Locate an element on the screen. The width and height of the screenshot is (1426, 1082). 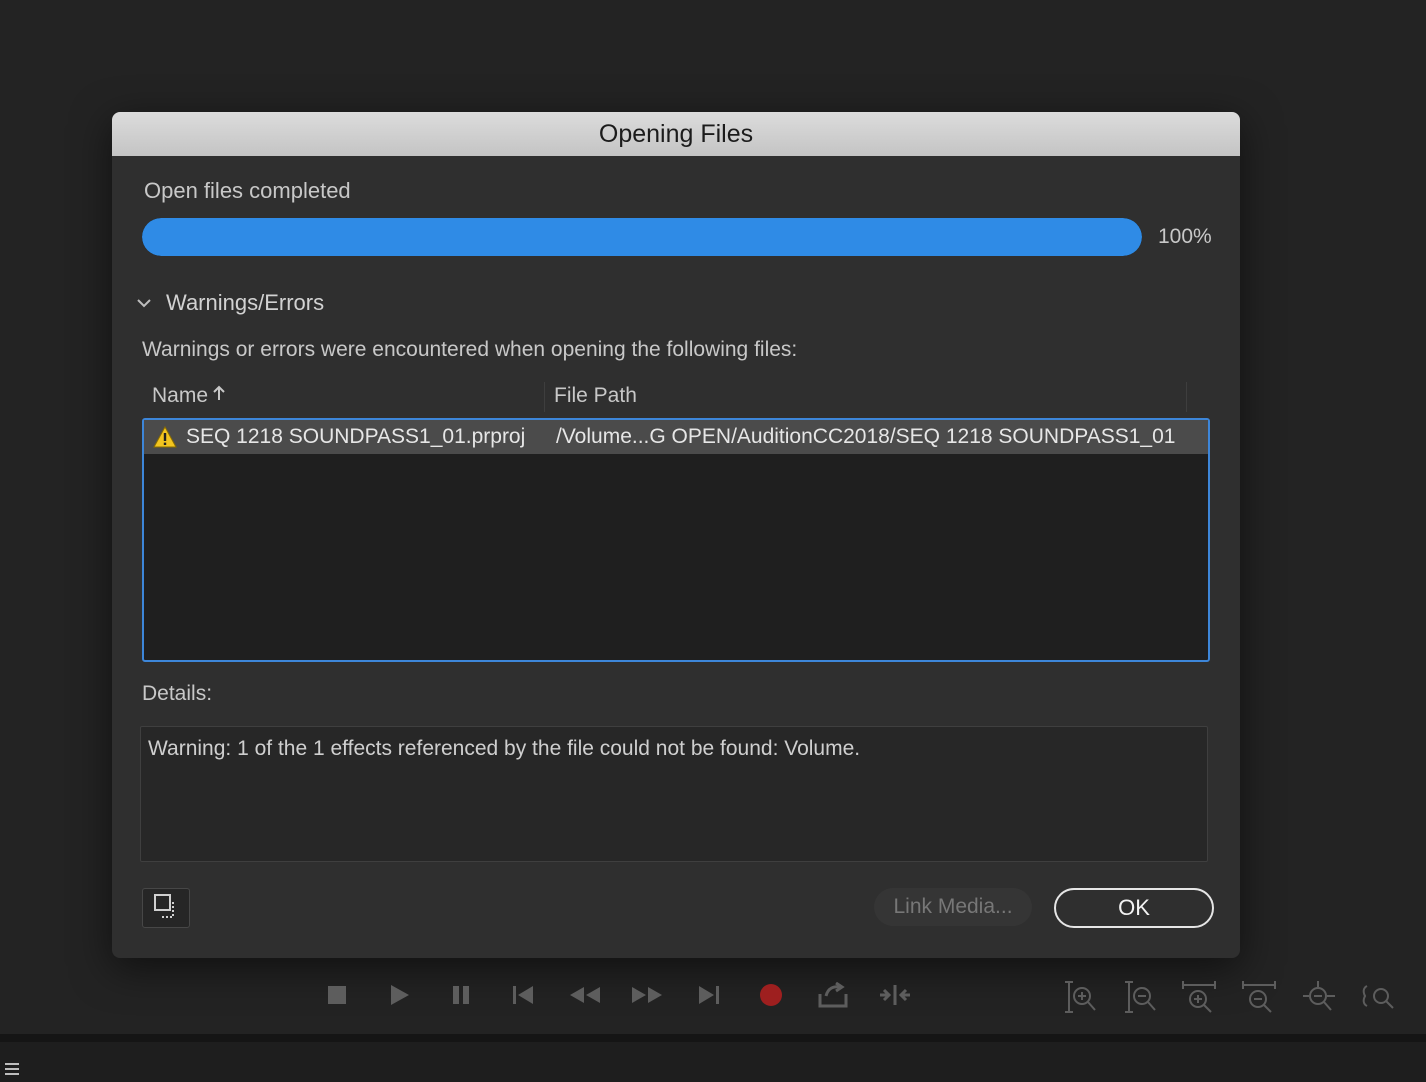
warnings-disclosure-toggle: Warnings/Errors is located at coordinates (230, 303).